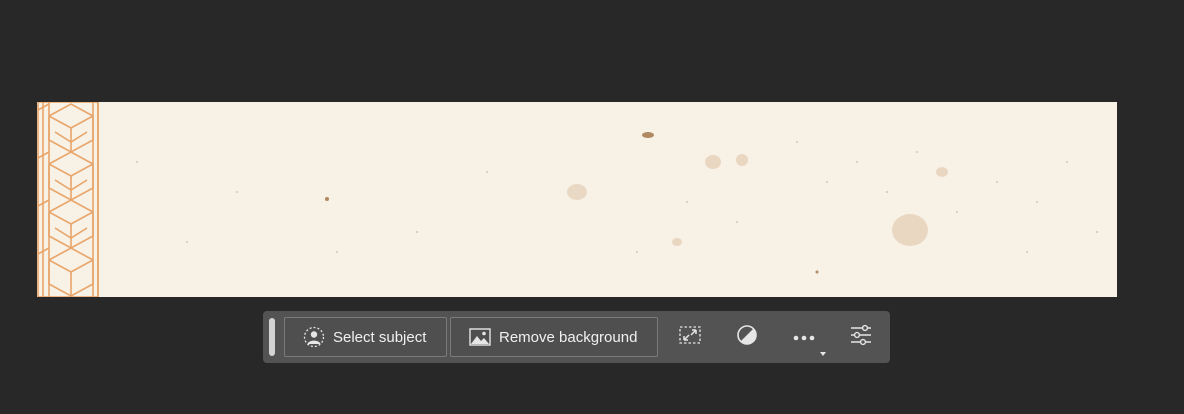  I want to click on contrast-icon, so click(747, 337).